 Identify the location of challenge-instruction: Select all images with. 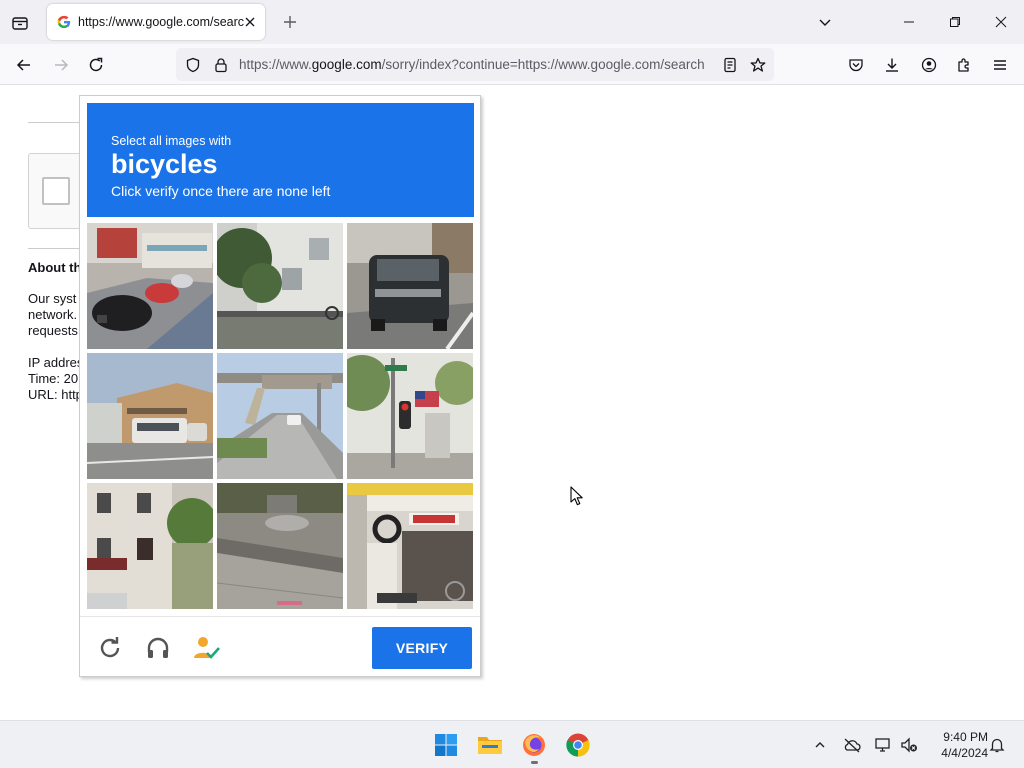
(171, 141).